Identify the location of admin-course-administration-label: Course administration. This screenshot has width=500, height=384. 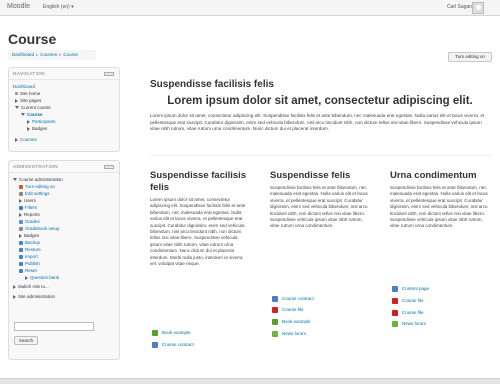
(41, 179).